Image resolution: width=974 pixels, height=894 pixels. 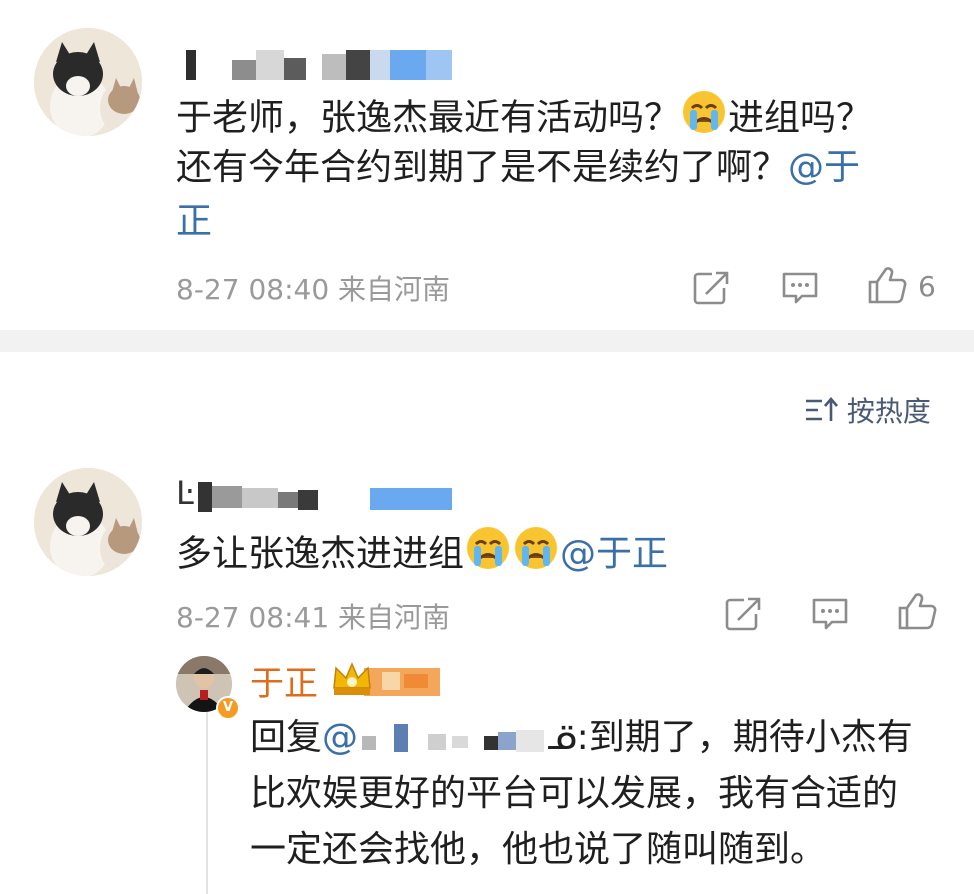 I want to click on reply-thread-line, so click(x=207, y=803).